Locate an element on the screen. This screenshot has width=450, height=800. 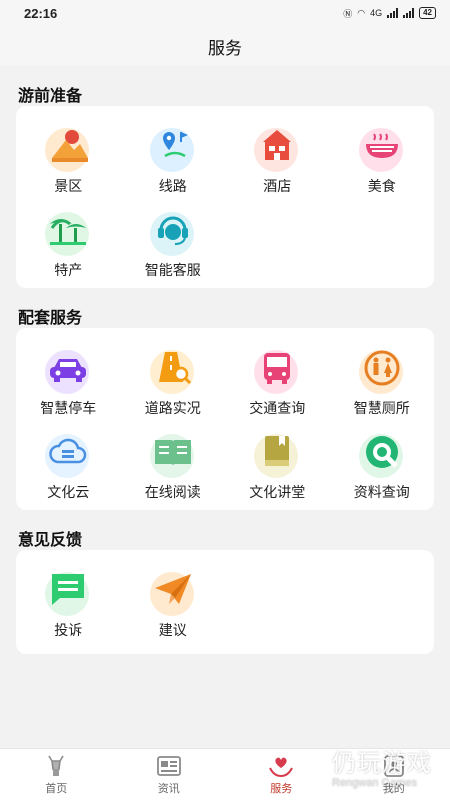
food-icon is located at coordinates (382, 147).